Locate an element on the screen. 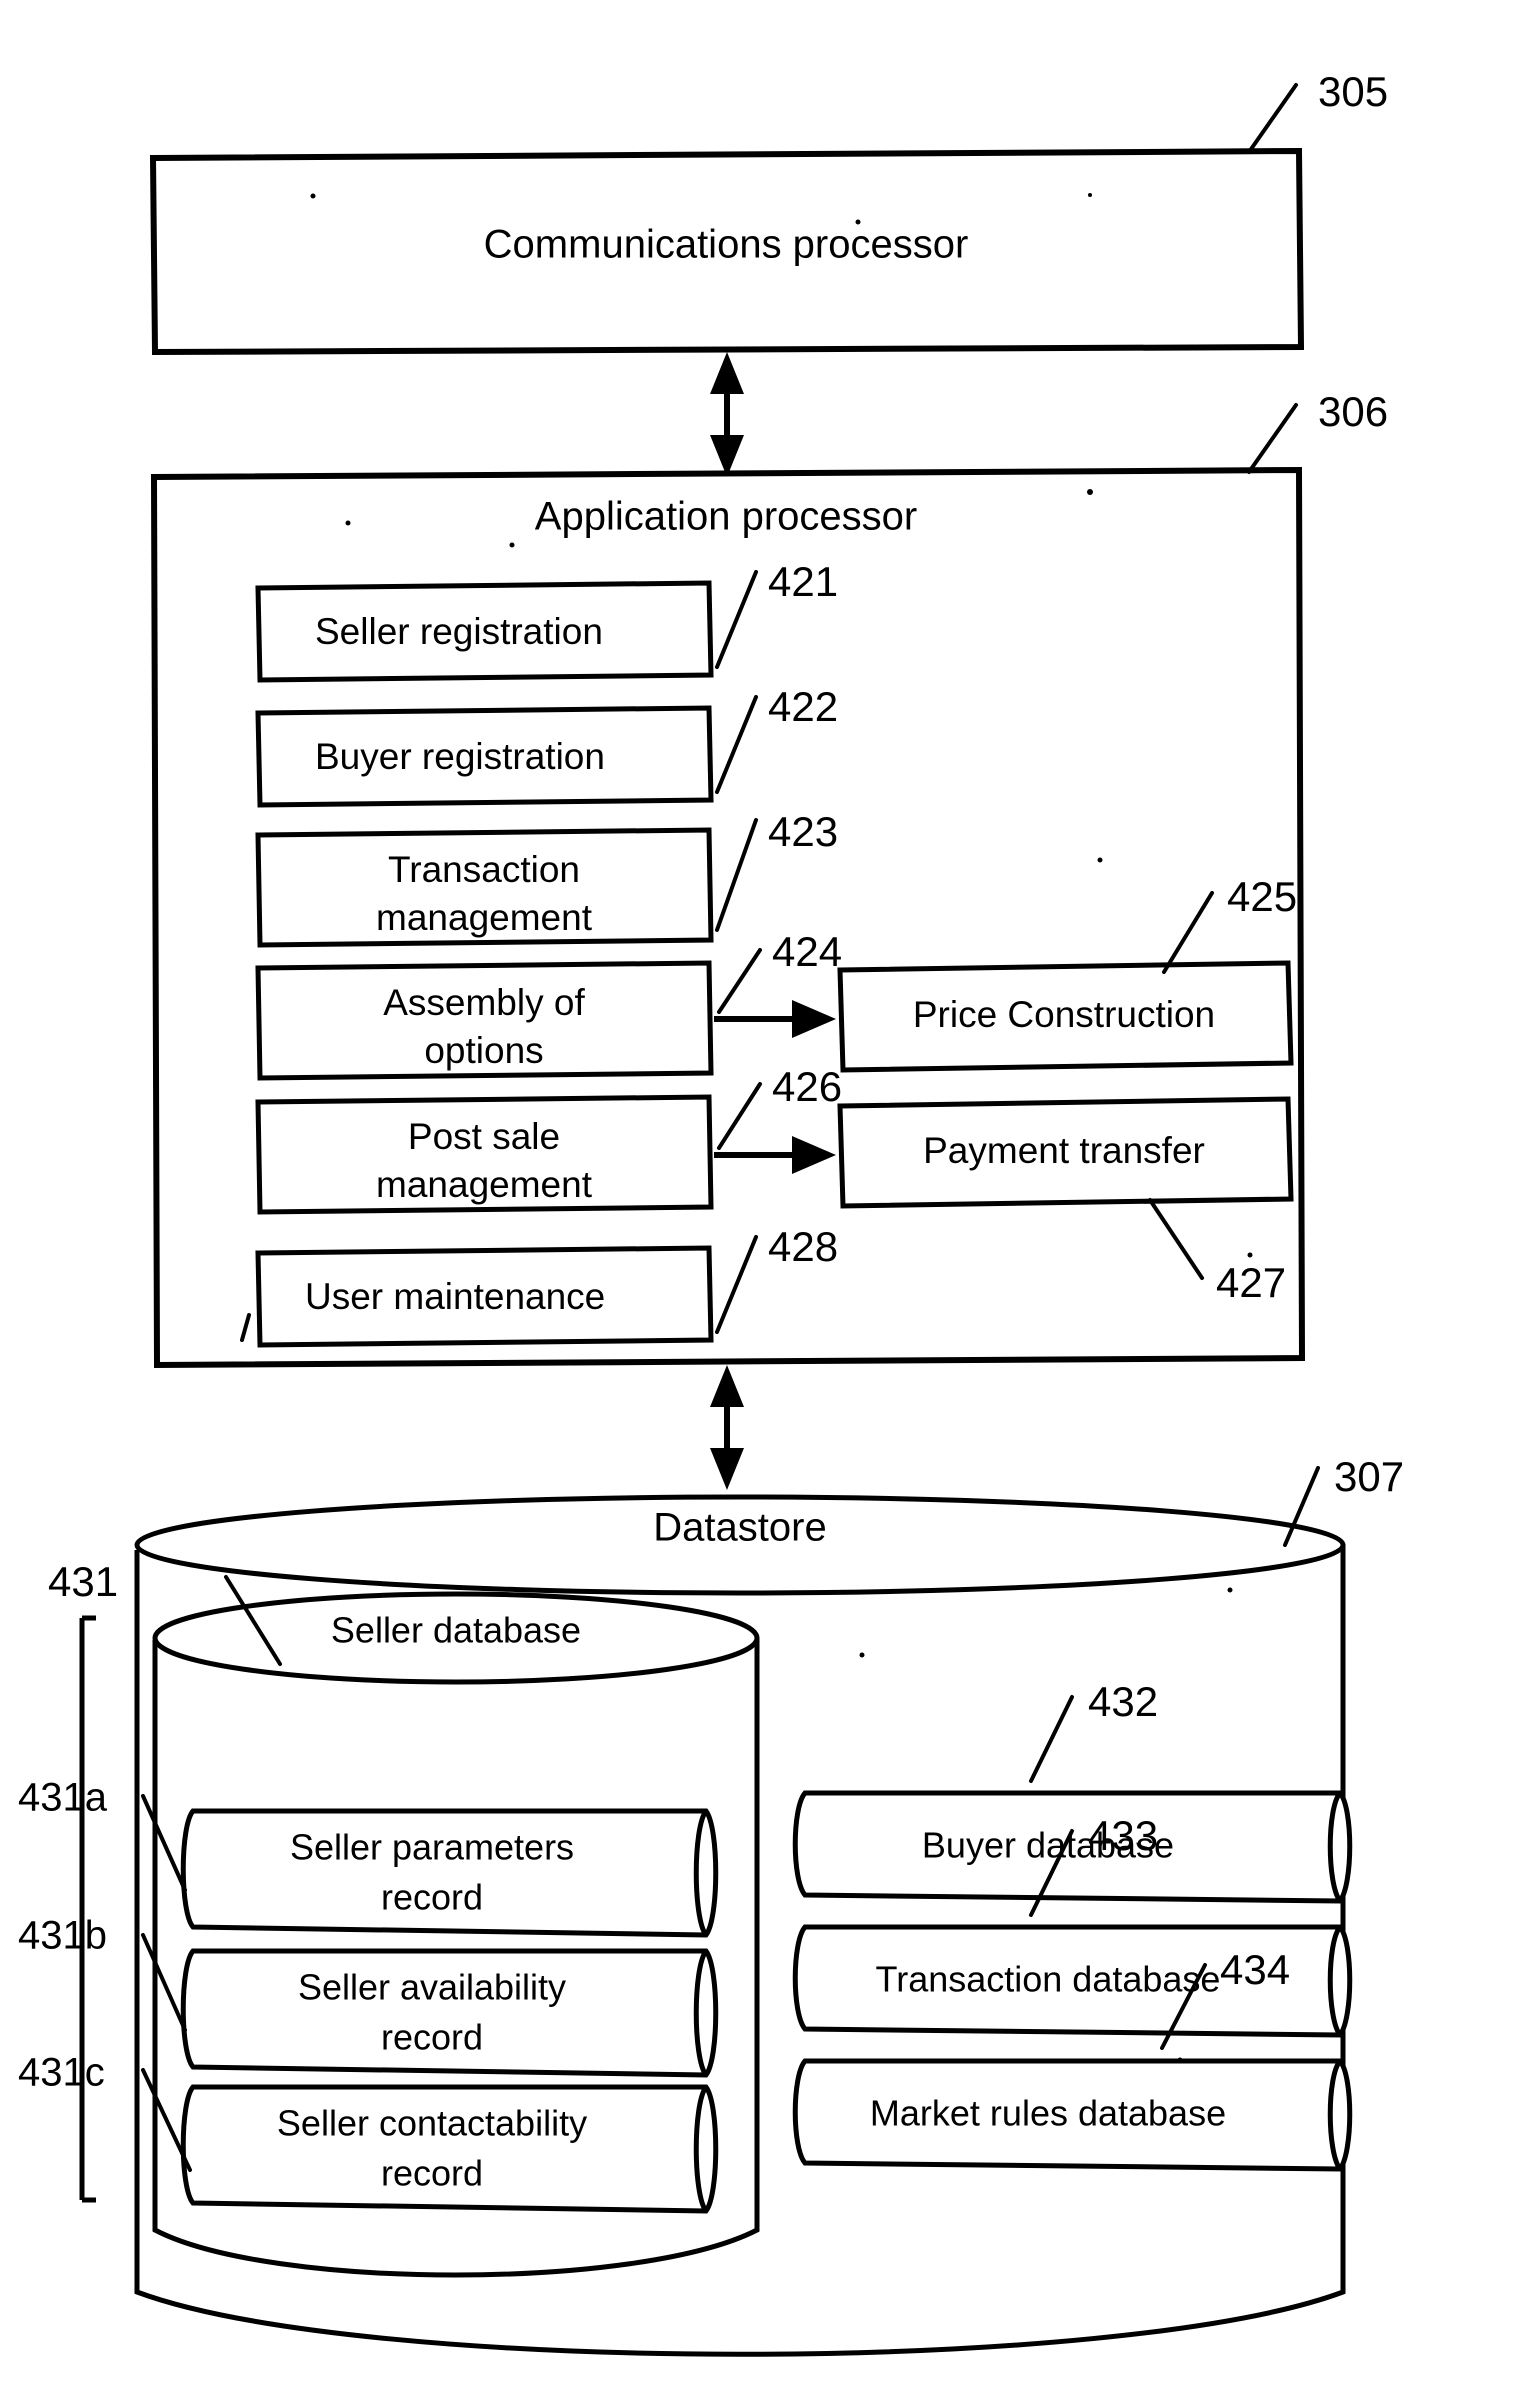 The height and width of the screenshot is (2392, 1530). output-price-construction-label: Price Construction is located at coordinates (1064, 1014).